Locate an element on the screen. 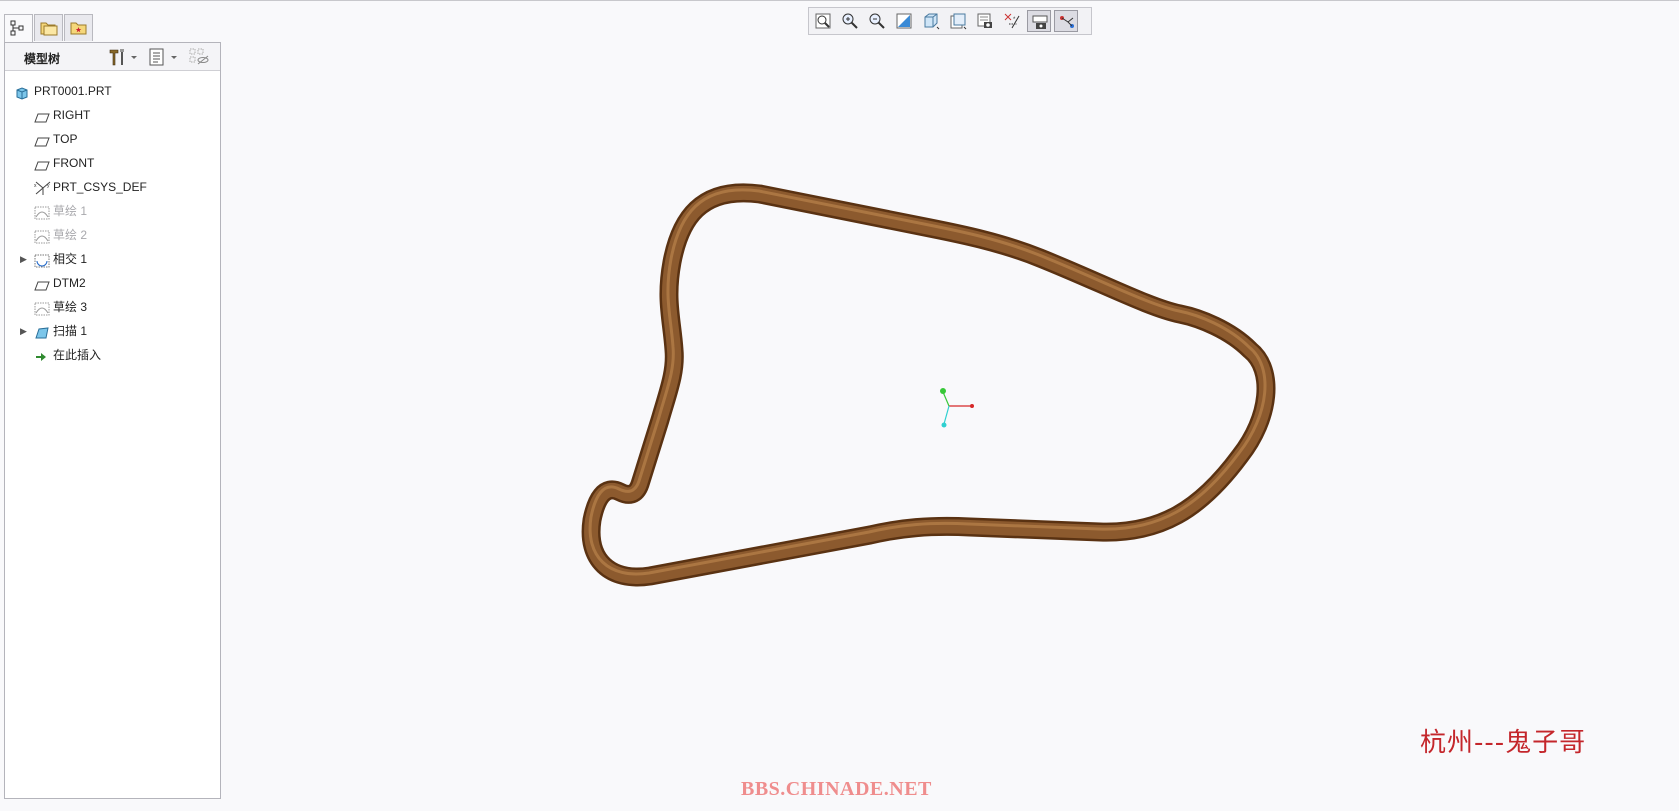  intersect-icon is located at coordinates (42, 260).